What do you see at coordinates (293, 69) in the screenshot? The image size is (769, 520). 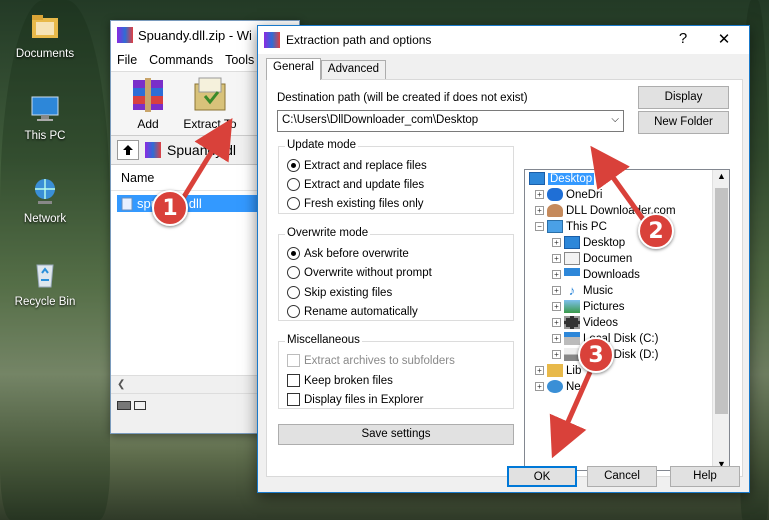 I see `tab-general: General` at bounding box center [293, 69].